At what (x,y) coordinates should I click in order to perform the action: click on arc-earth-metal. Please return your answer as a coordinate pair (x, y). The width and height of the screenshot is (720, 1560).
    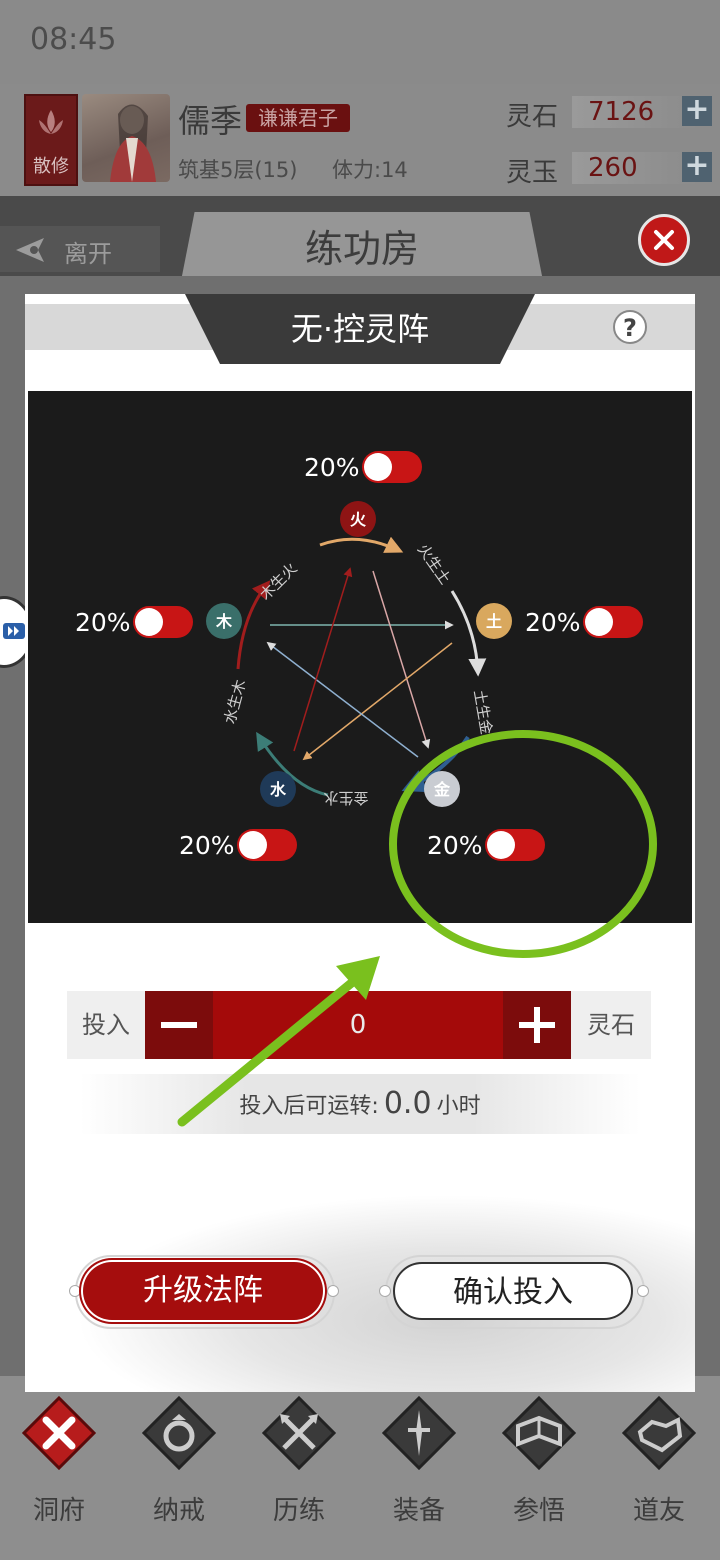
    Looking at the image, I should click on (468, 633).